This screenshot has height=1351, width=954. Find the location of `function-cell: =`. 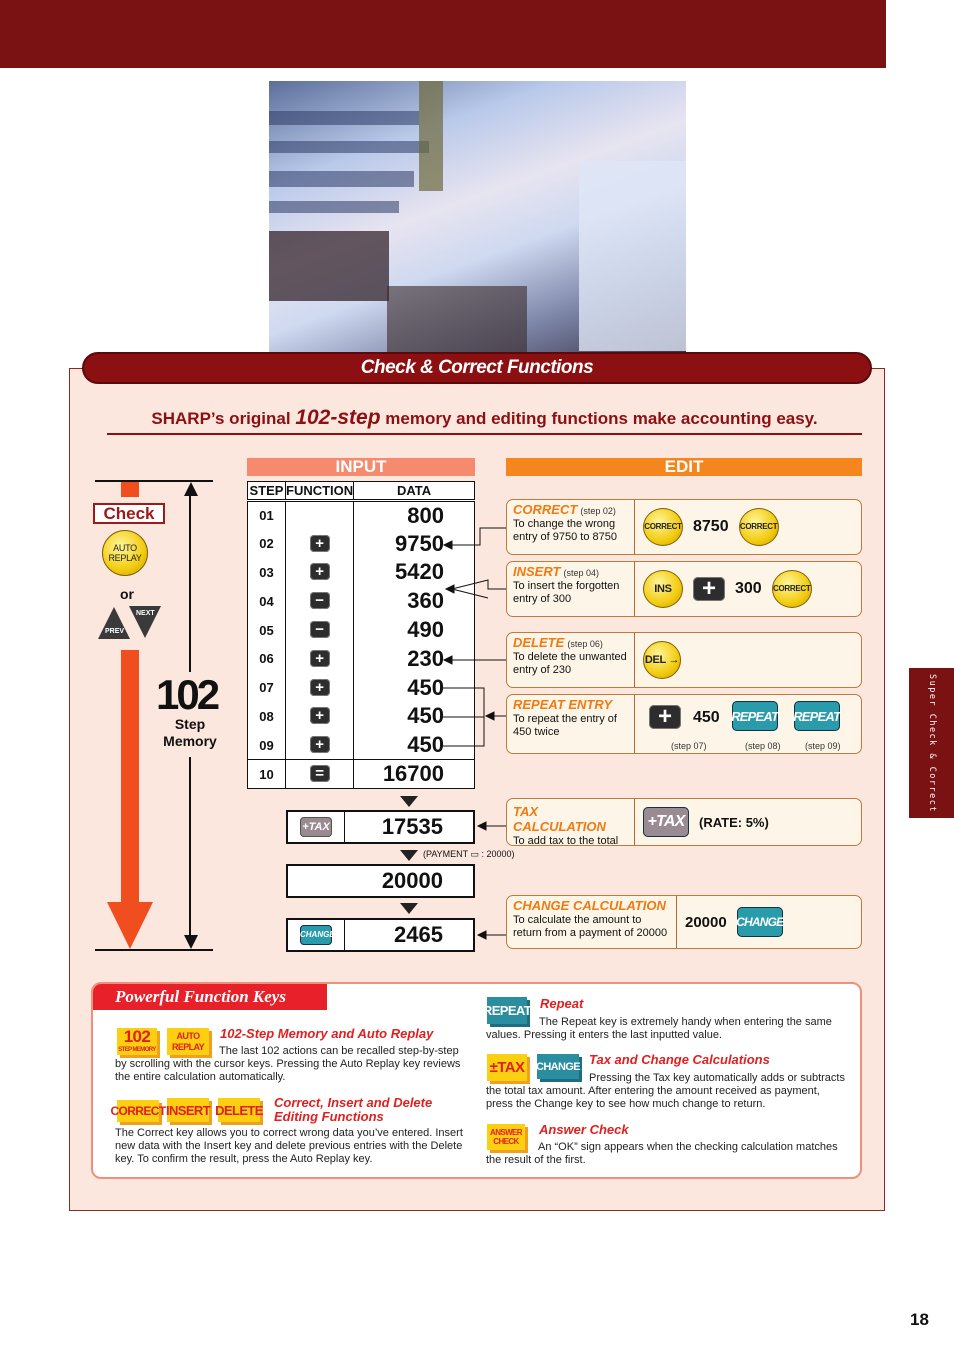

function-cell: = is located at coordinates (320, 774).